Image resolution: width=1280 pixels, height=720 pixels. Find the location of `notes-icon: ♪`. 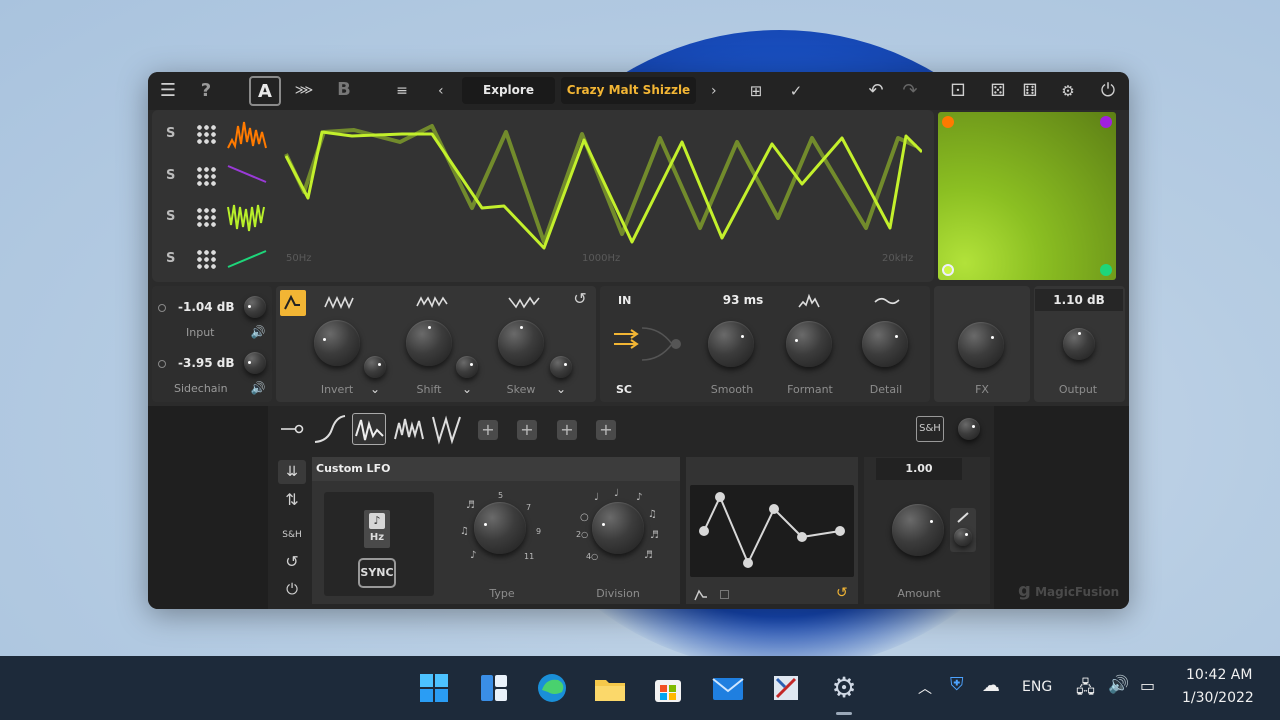

notes-icon: ♪ is located at coordinates (473, 555).